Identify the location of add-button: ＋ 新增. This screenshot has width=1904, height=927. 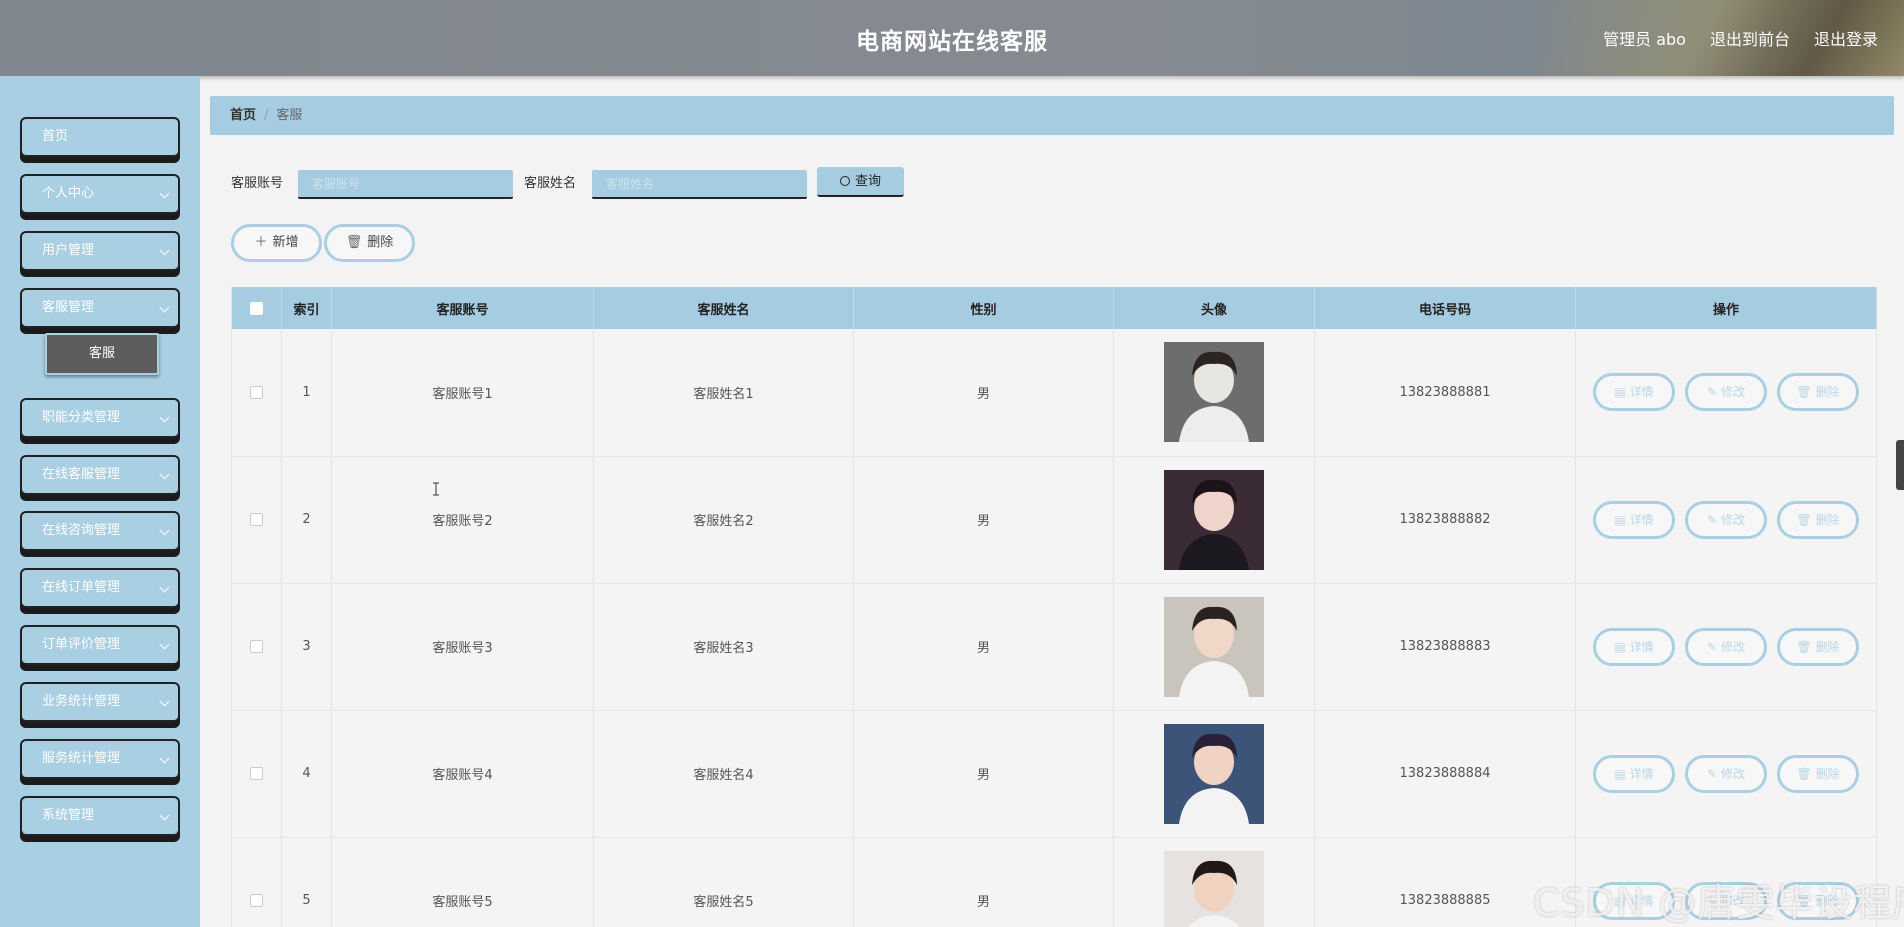
(276, 243).